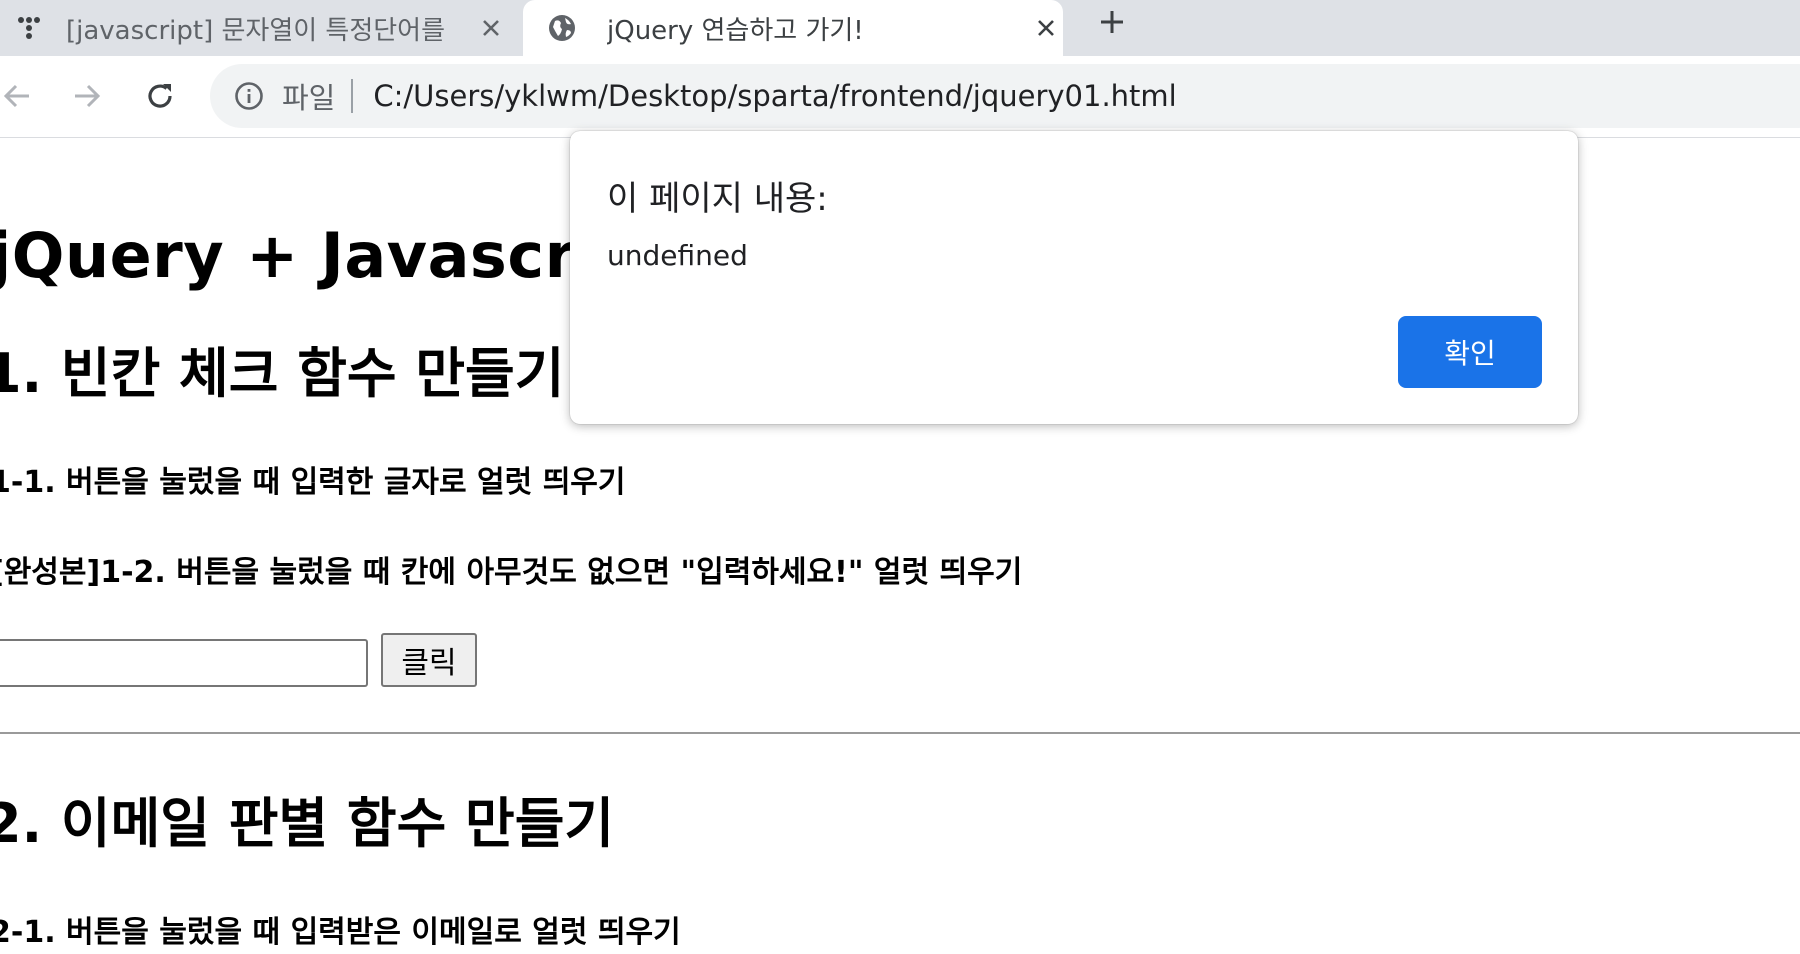  I want to click on arrow-left-icon, so click(16, 96).